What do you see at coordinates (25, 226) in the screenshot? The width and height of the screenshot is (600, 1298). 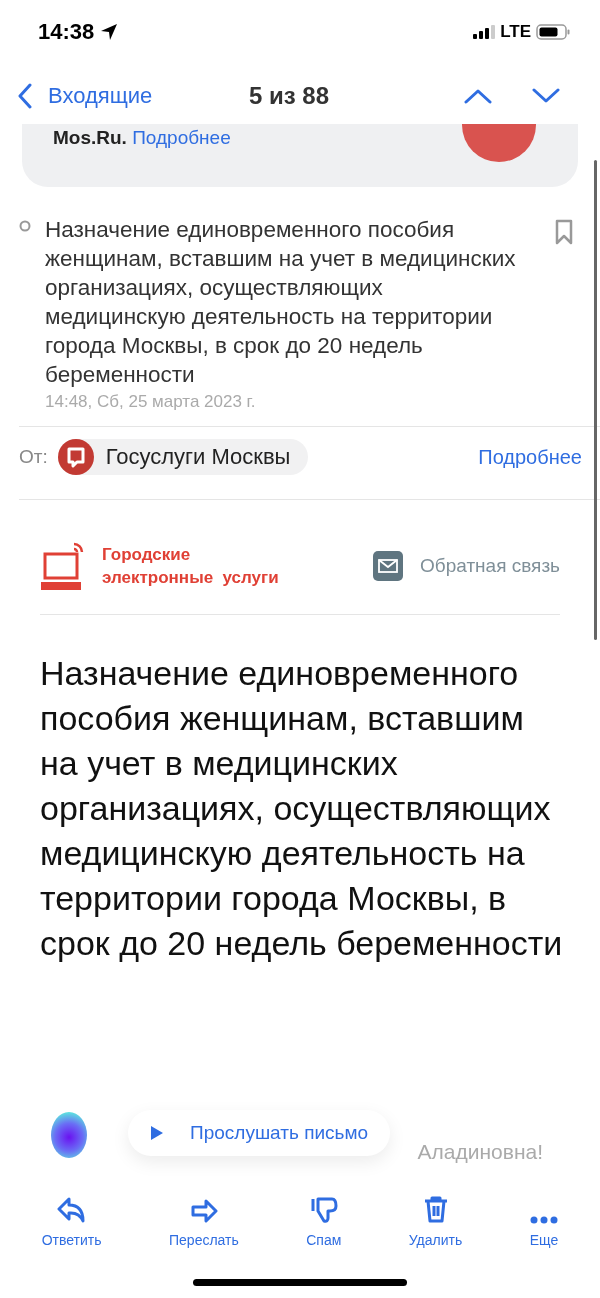 I see `read-status-icon` at bounding box center [25, 226].